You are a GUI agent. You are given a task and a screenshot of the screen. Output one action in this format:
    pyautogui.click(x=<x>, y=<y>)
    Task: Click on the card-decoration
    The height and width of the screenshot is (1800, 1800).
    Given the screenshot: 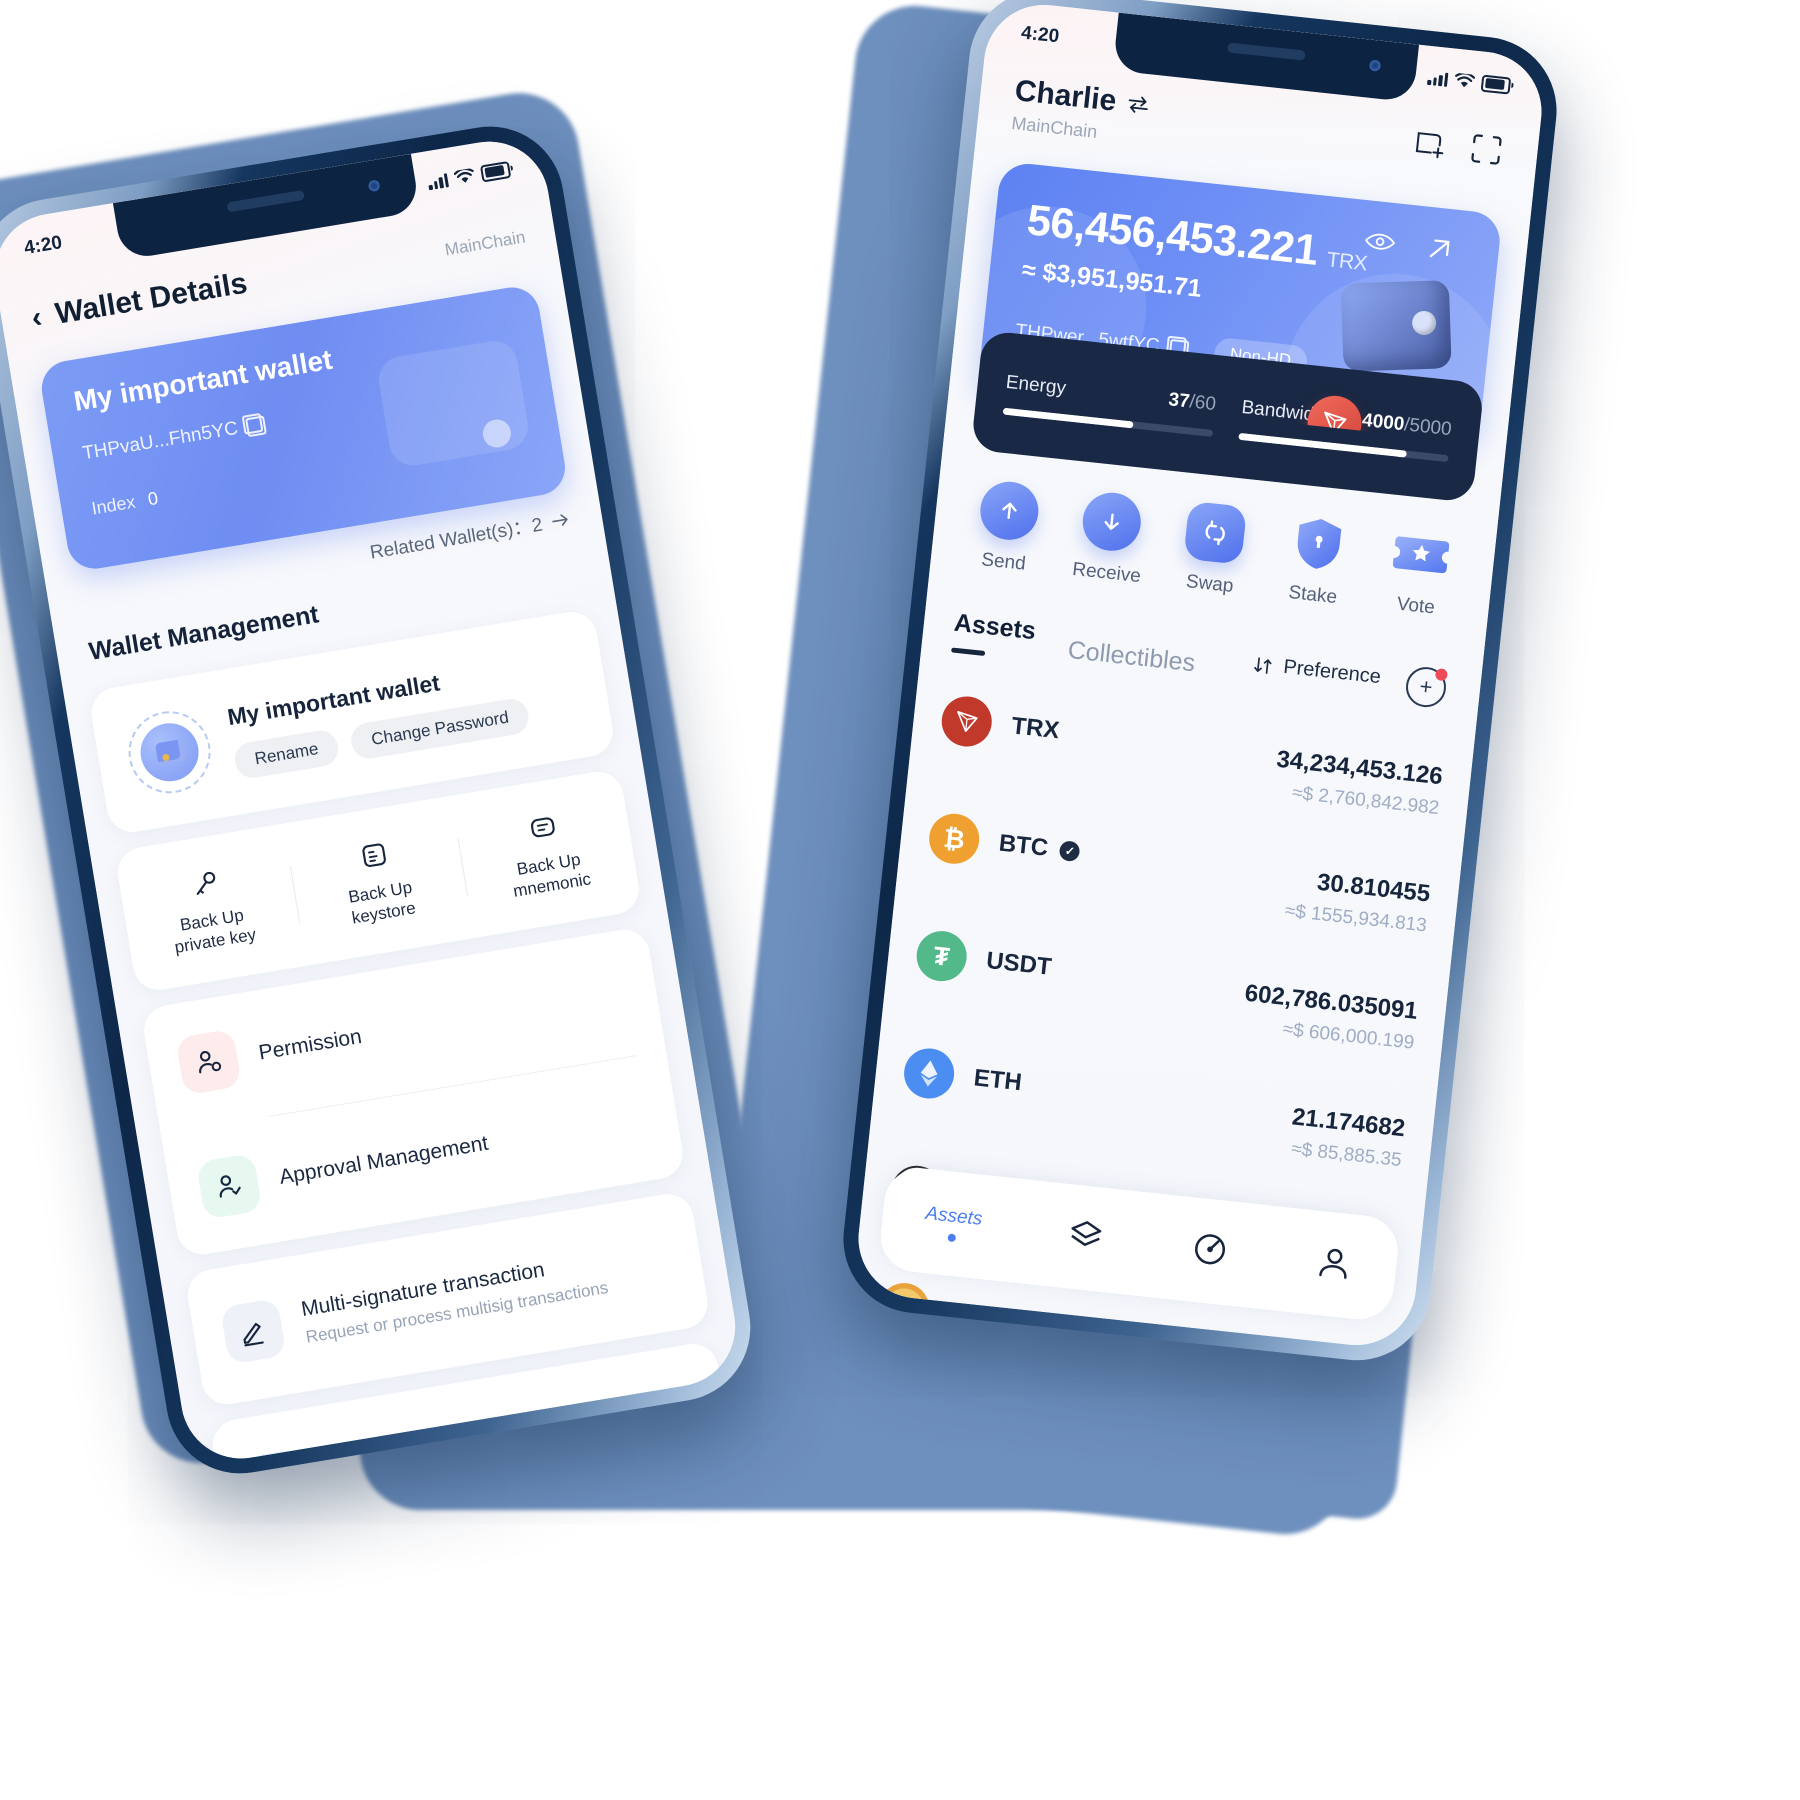 What is the action you would take?
    pyautogui.click(x=453, y=403)
    